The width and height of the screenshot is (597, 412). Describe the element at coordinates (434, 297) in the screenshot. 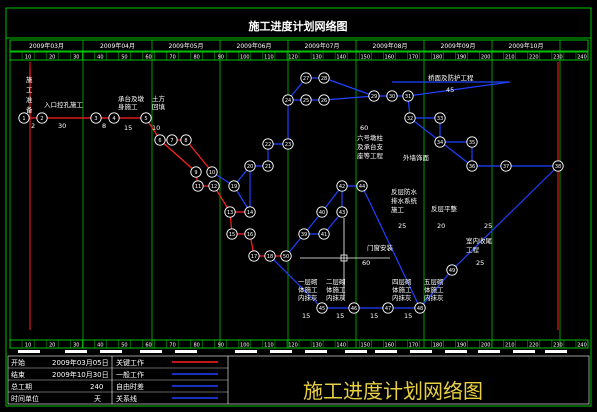

I see `label-f5-3: 内抹灰` at that location.